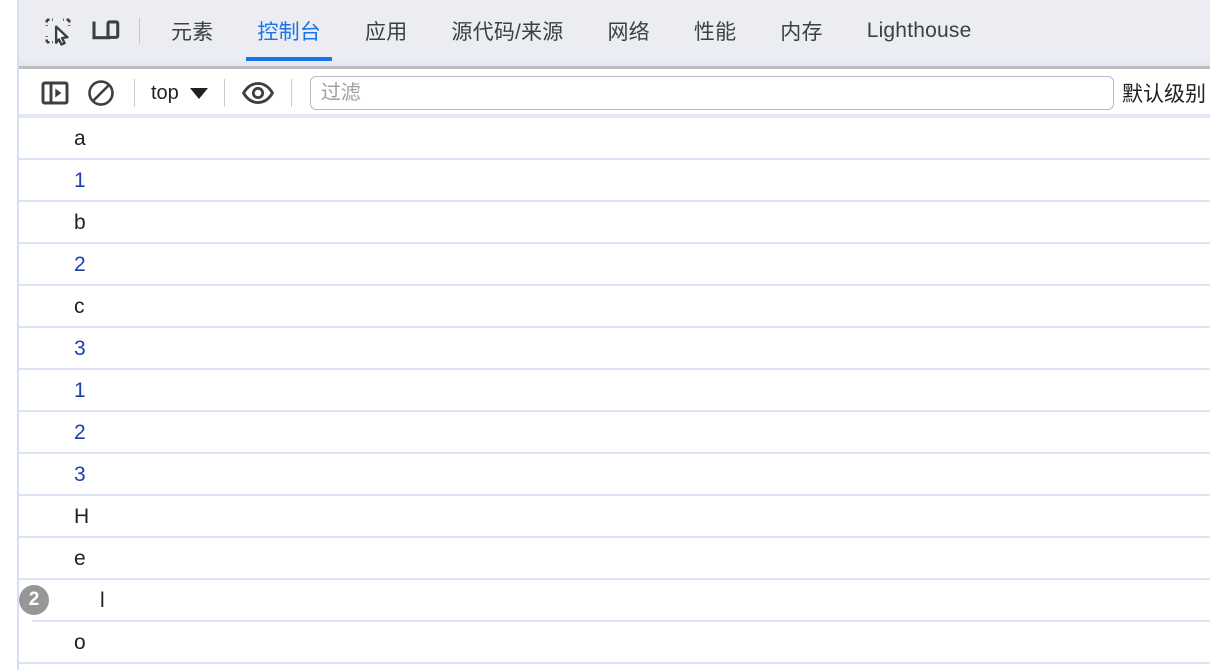 Image resolution: width=1210 pixels, height=670 pixels. I want to click on tab-console: 控制台, so click(289, 30).